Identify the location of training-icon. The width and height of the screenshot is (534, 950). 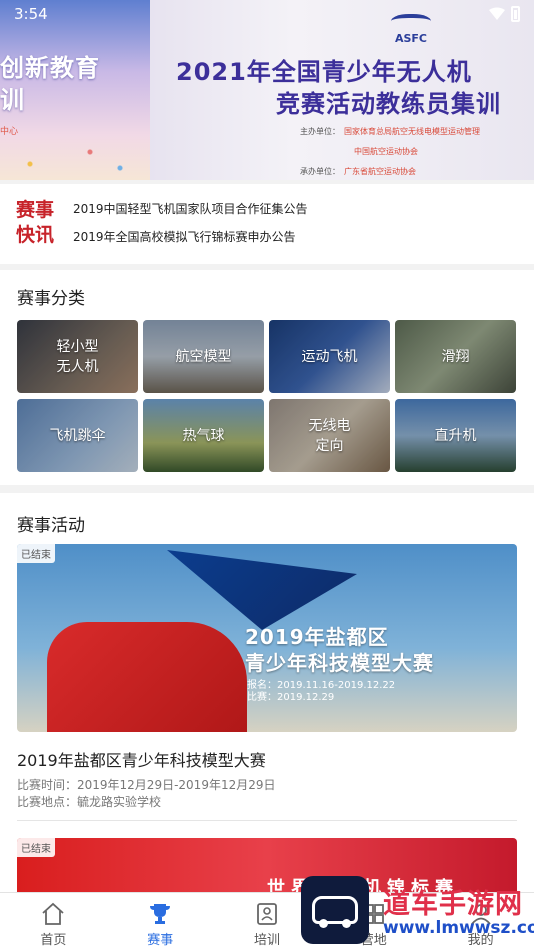
(267, 914).